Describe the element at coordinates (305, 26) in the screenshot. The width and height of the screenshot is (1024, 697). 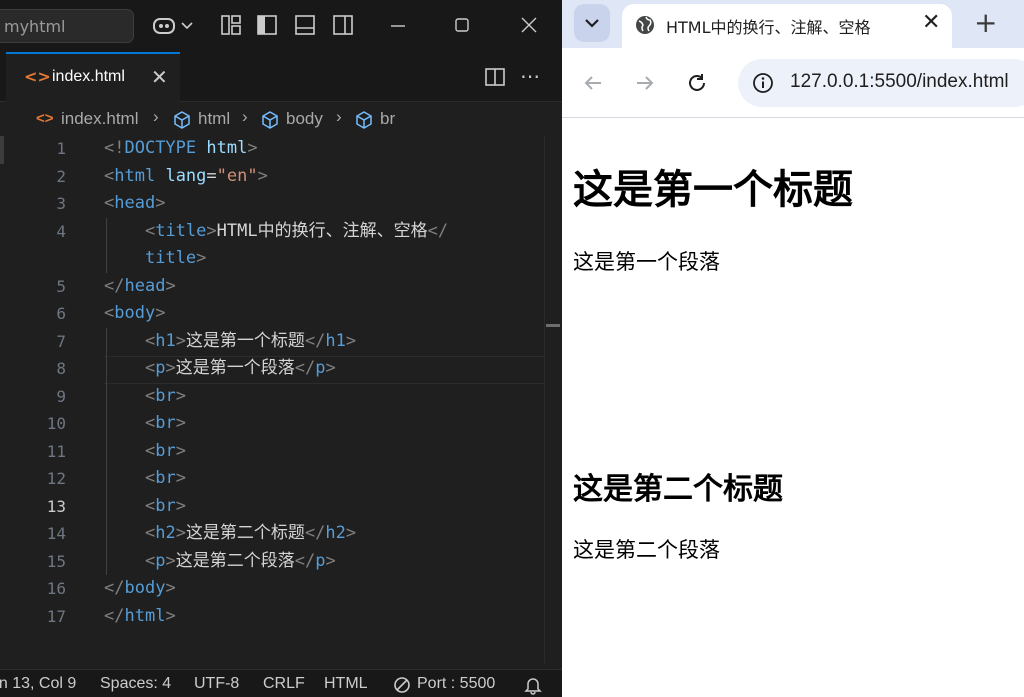
I see `toggle-panel-icon` at that location.